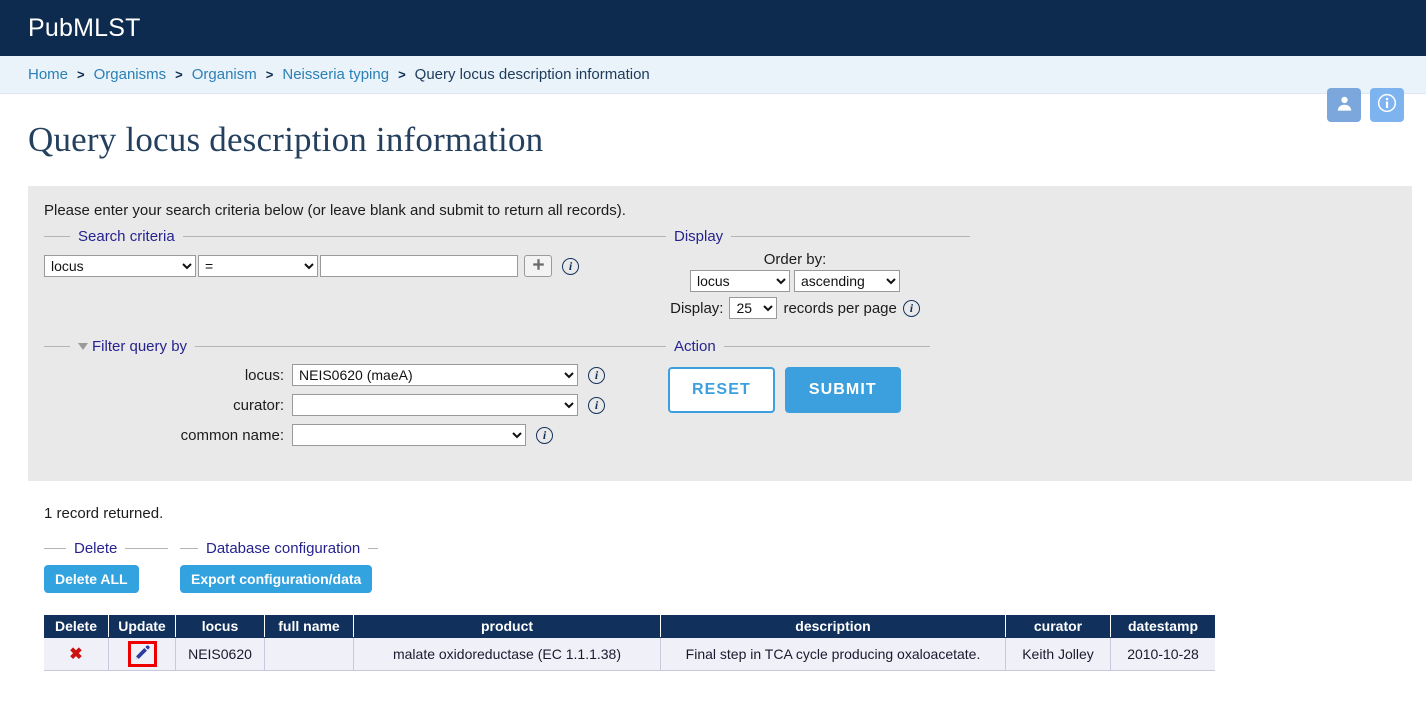 The width and height of the screenshot is (1426, 720). Describe the element at coordinates (264, 375) in the screenshot. I see `filter-locus-label: locus:` at that location.